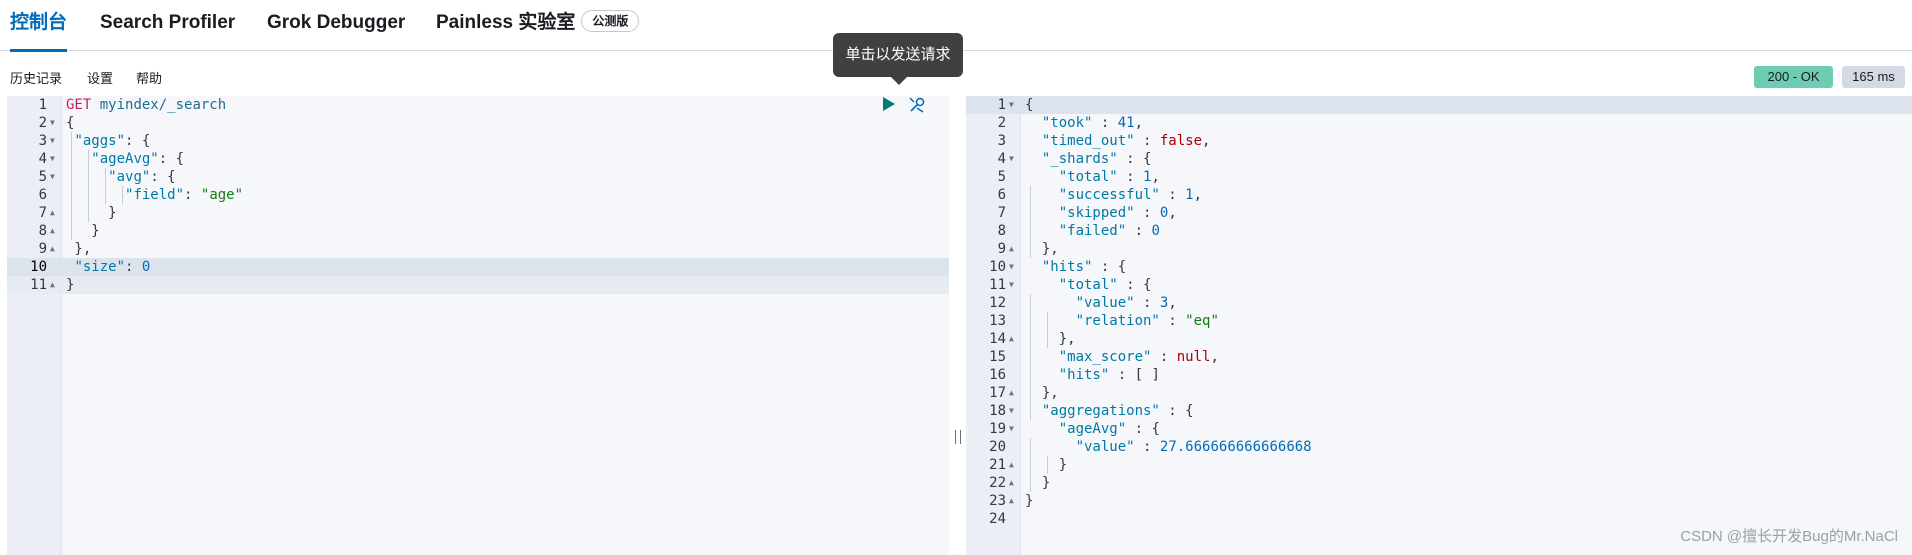 This screenshot has width=1912, height=555. I want to click on line-number: 15, so click(997, 357).